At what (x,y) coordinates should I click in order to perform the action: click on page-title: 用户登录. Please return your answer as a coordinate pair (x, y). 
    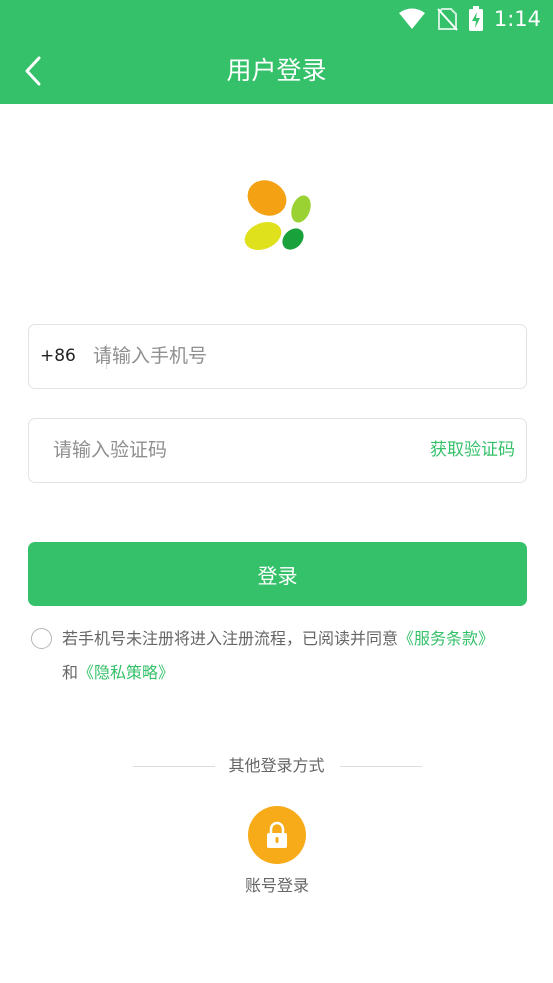
    Looking at the image, I should click on (276, 70).